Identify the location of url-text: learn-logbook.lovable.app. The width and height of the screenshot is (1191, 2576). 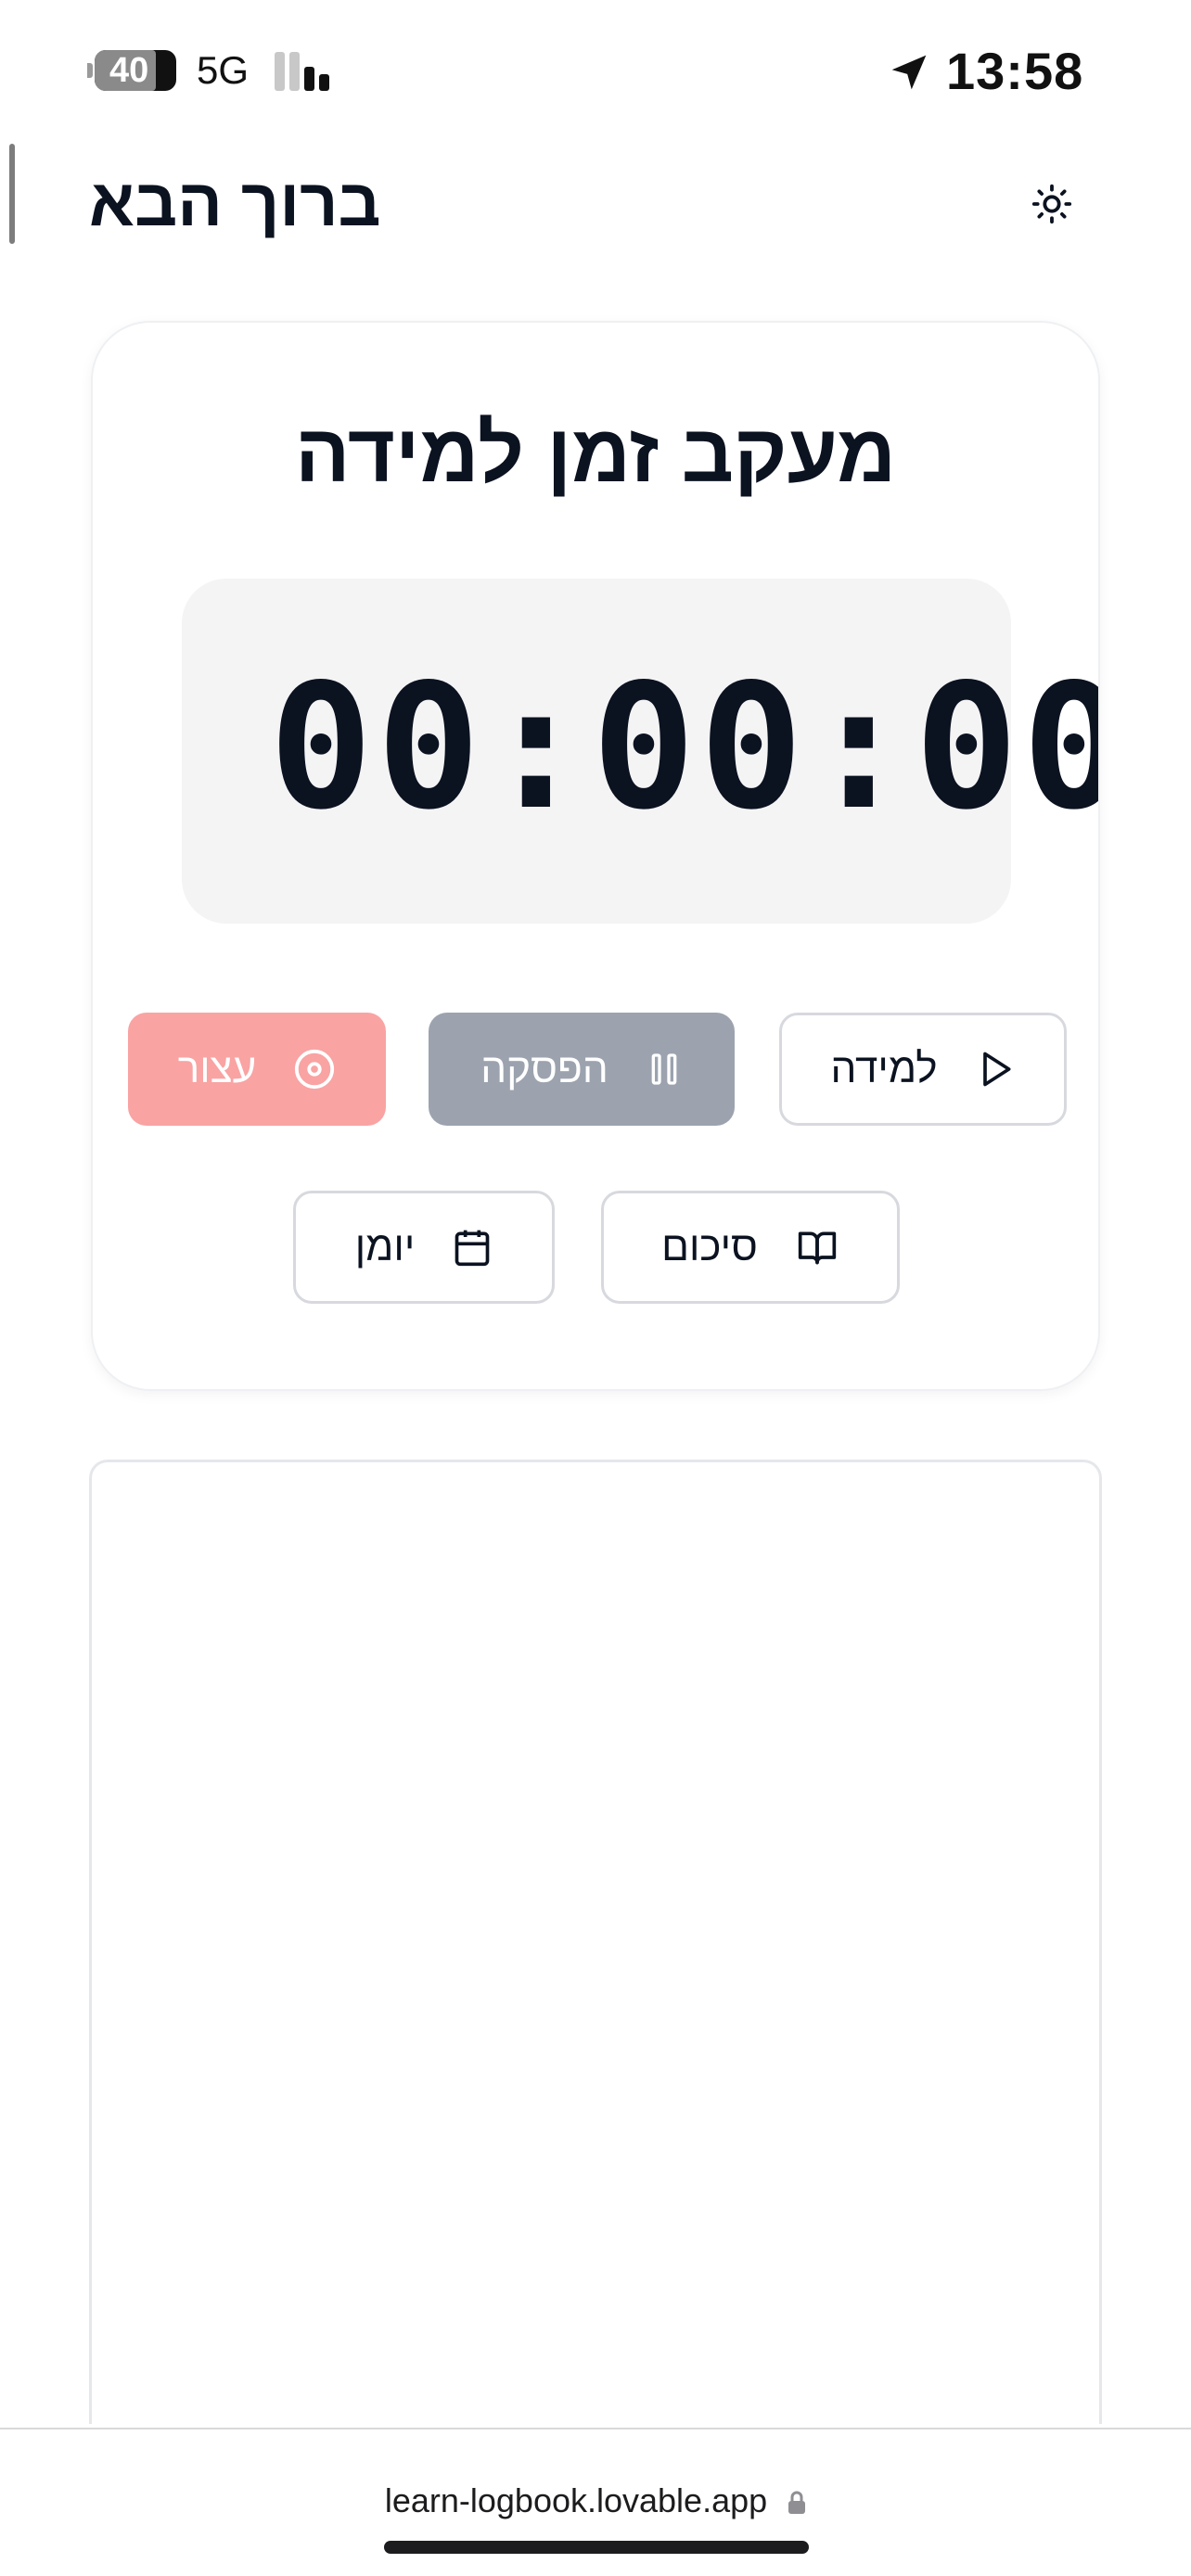
(576, 2500).